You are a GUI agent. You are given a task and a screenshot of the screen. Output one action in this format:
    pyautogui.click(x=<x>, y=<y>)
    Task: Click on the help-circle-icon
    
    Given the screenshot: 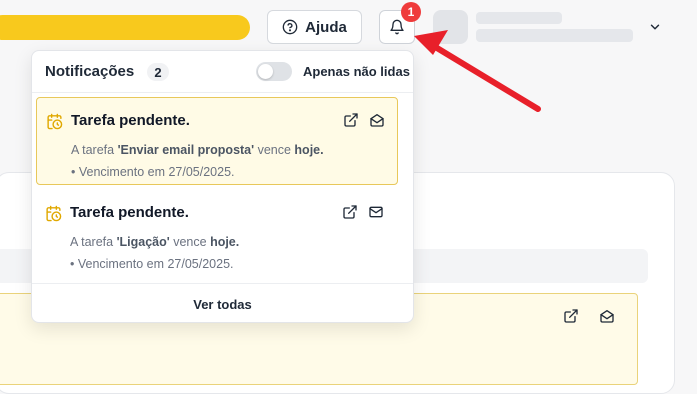 What is the action you would take?
    pyautogui.click(x=290, y=27)
    